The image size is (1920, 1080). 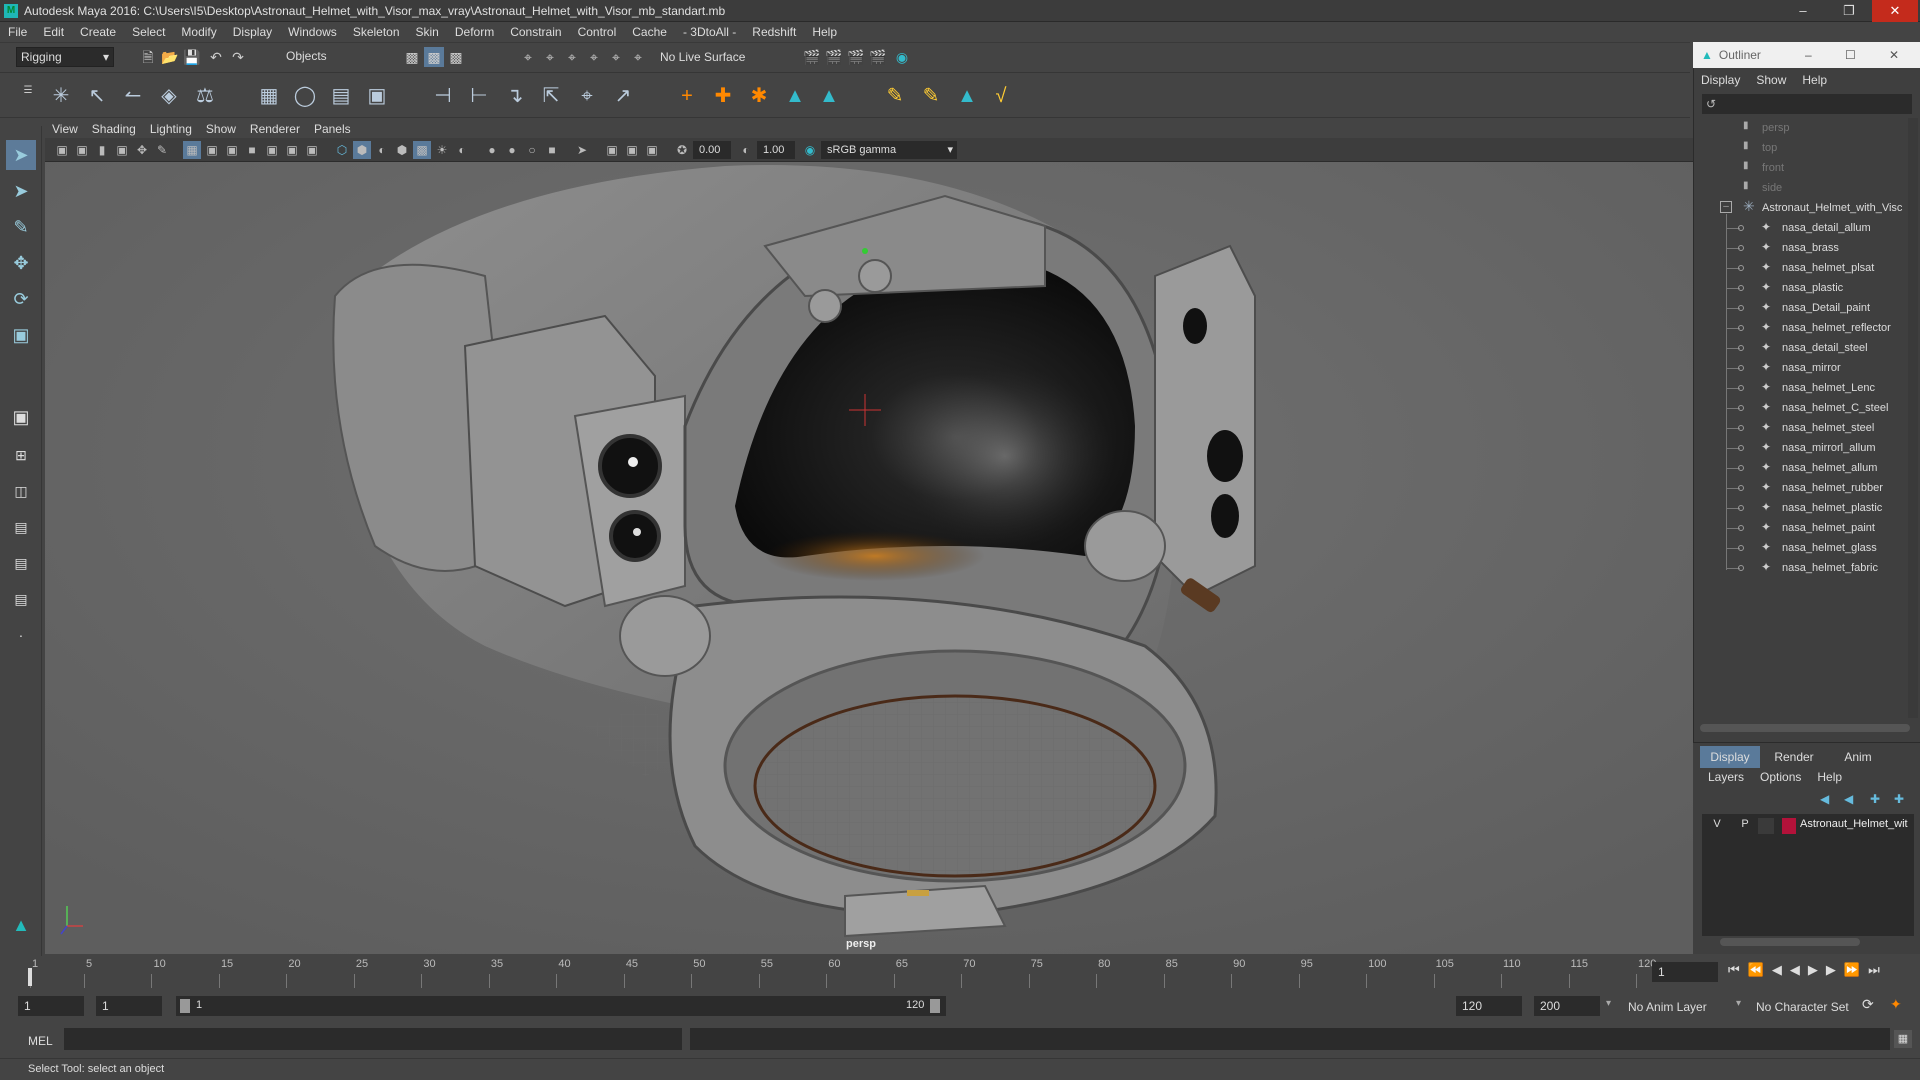 I want to click on side-by-side-icon: ◫, so click(x=21, y=491).